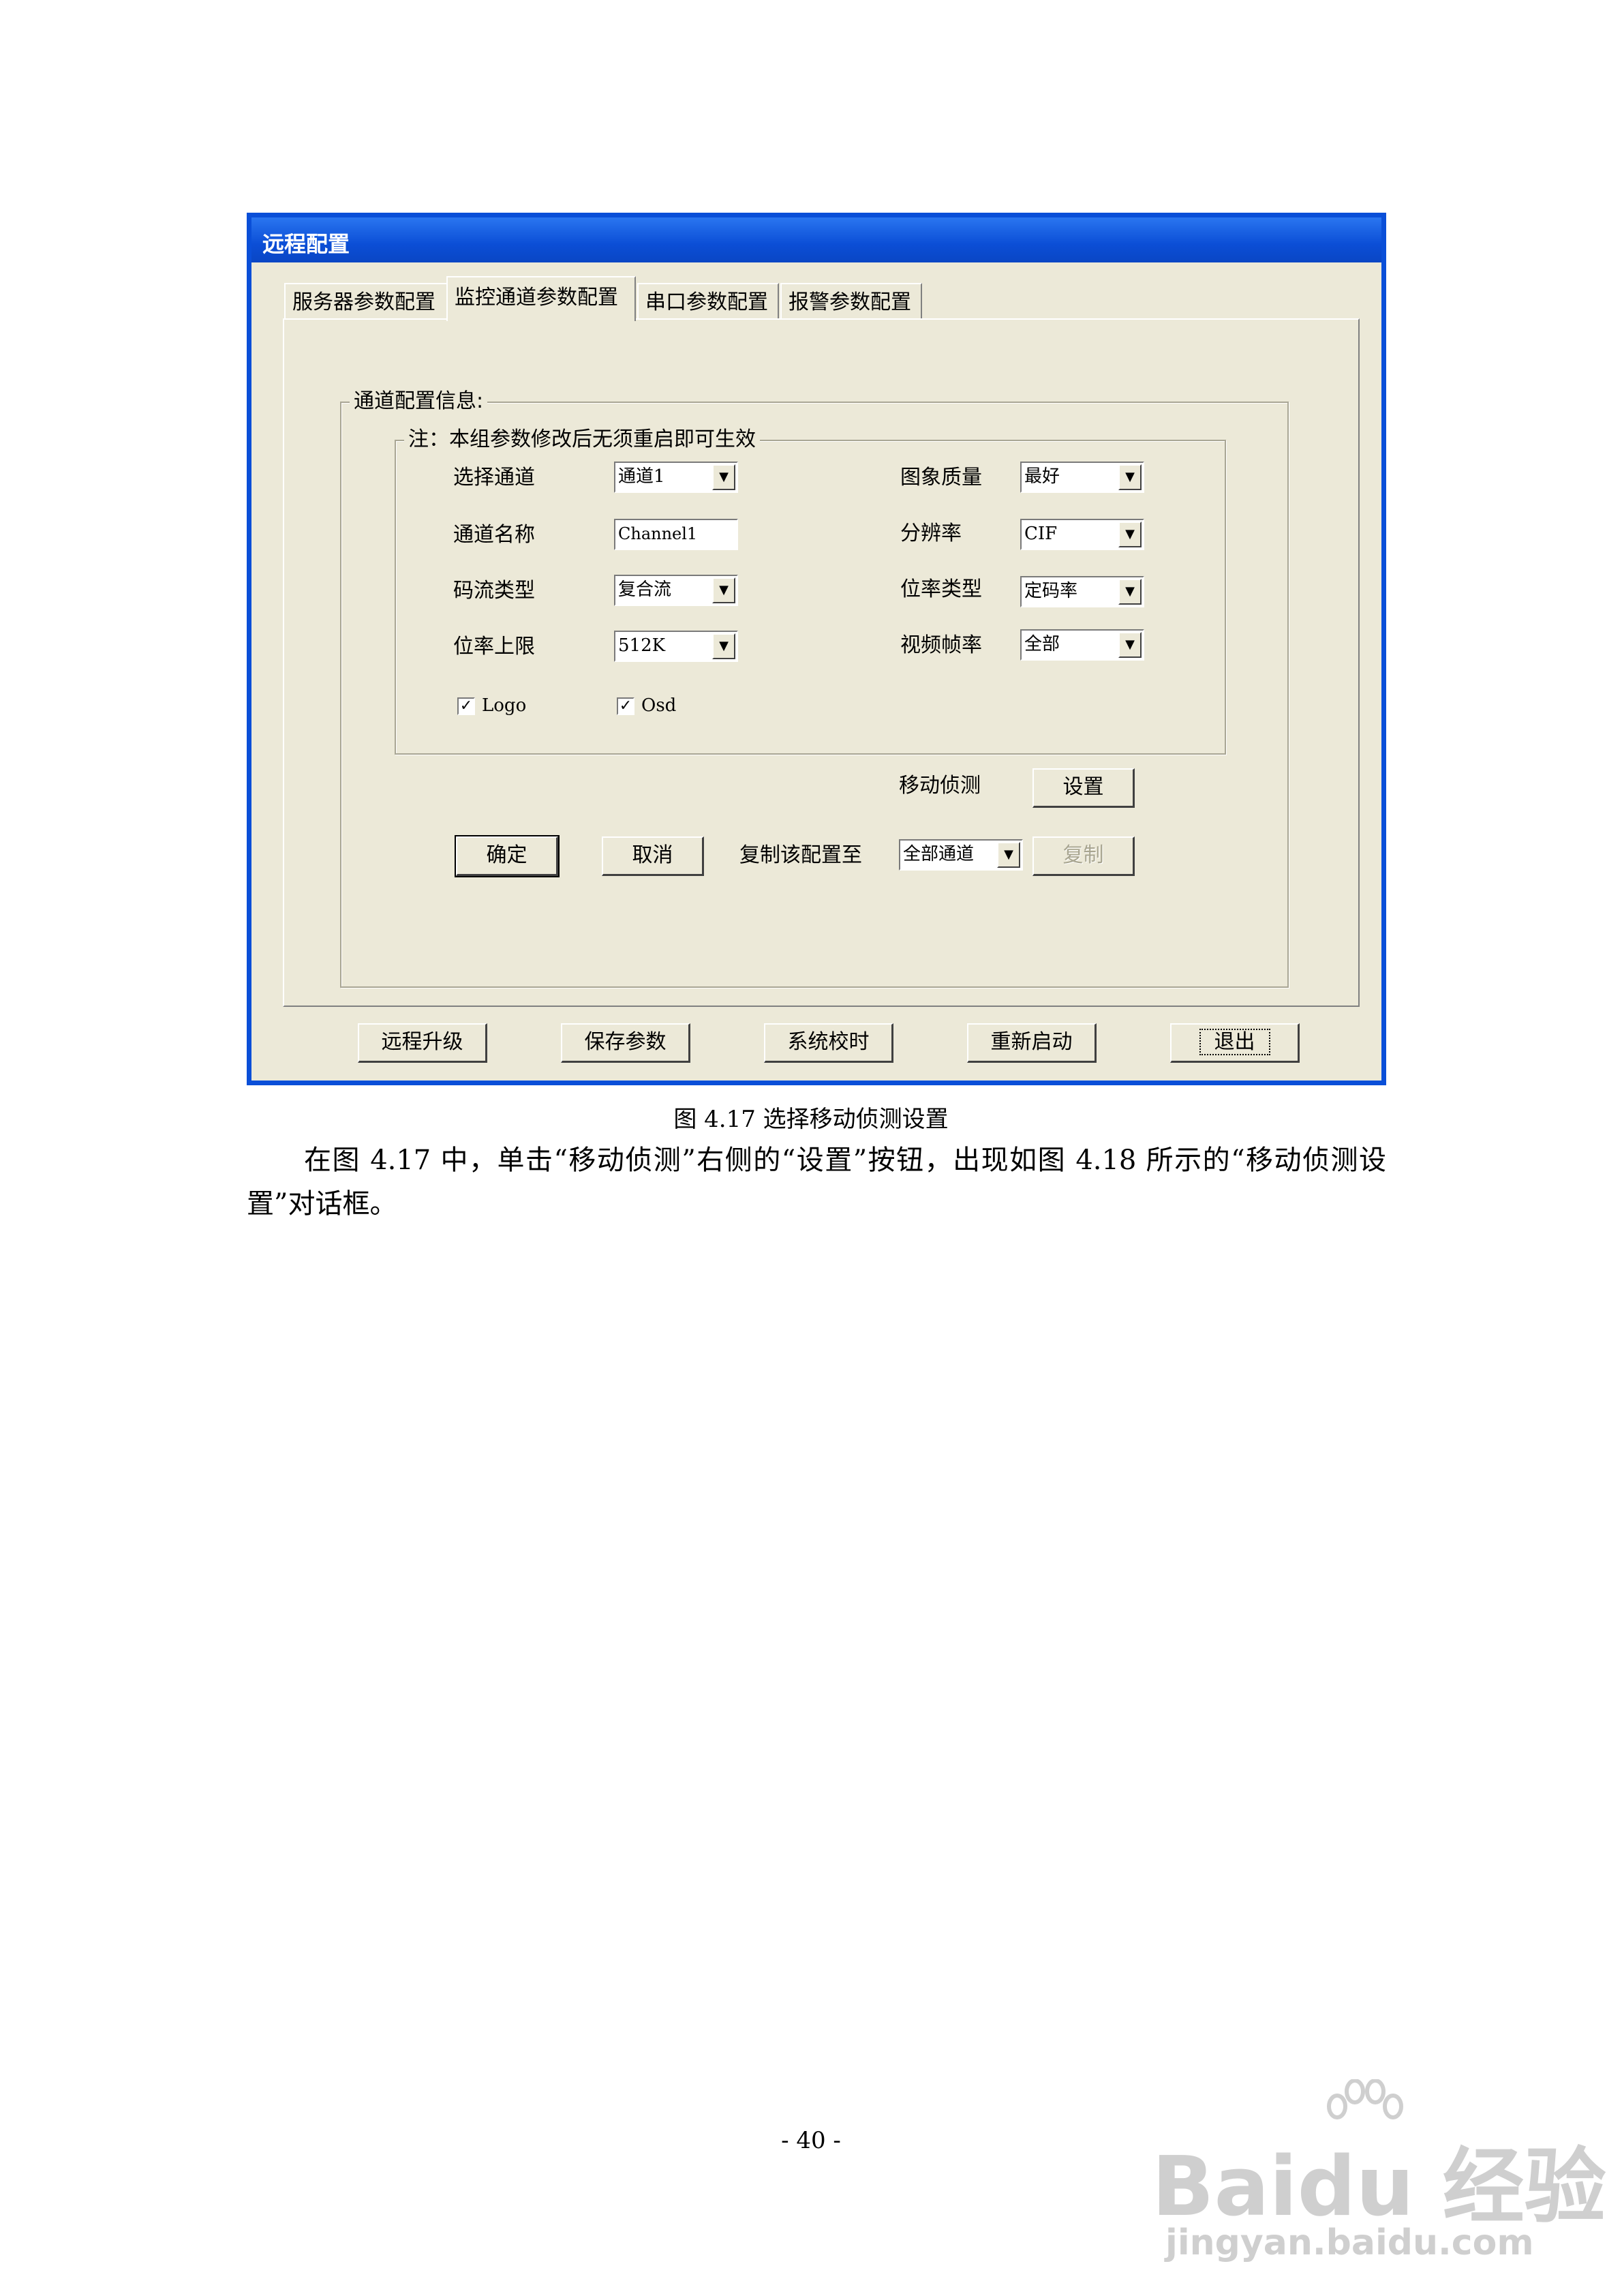 This screenshot has height=2296, width=1622. I want to click on bitrate-type-combo: 定码率 ▼, so click(1082, 591).